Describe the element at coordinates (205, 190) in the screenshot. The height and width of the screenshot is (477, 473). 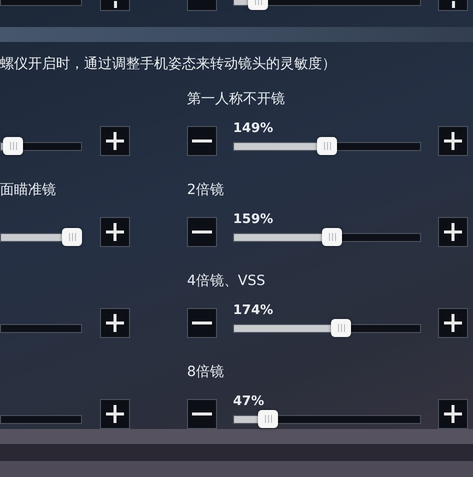
I see `setting-label: 2倍镜` at that location.